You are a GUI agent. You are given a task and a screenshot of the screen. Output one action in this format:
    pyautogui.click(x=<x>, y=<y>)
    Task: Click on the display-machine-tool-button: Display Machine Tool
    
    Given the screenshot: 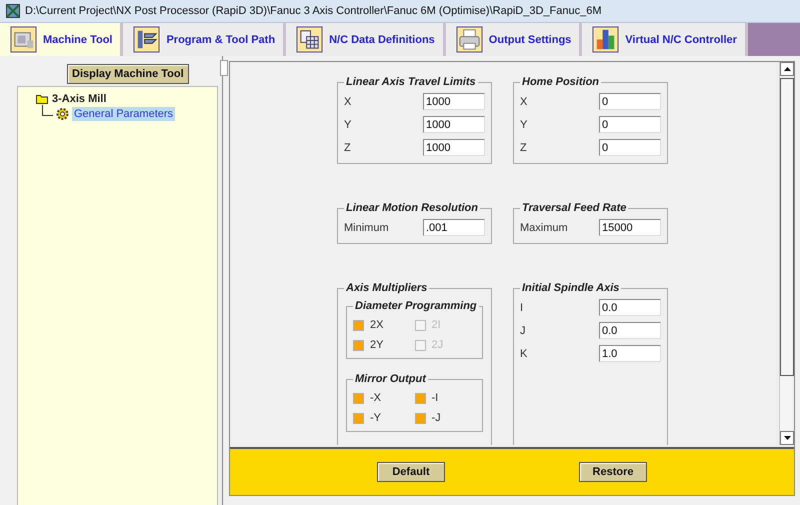 What is the action you would take?
    pyautogui.click(x=128, y=74)
    